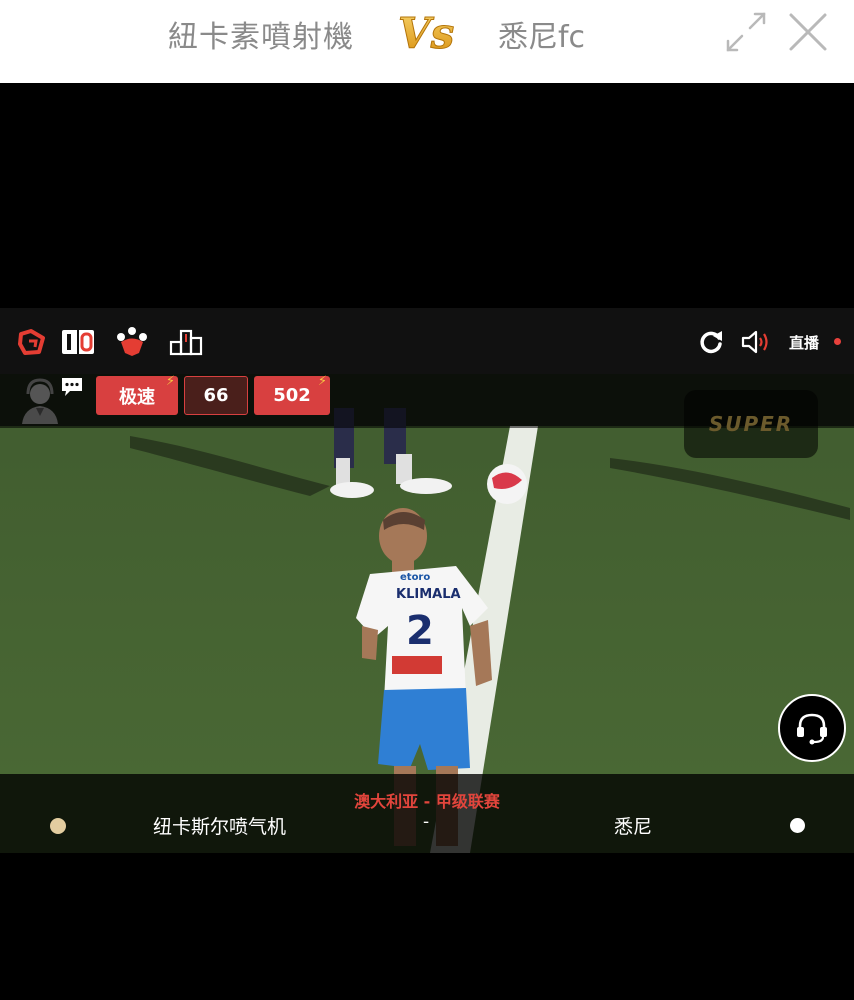  Describe the element at coordinates (78, 342) in the screenshot. I see `scoreboard-icon` at that location.